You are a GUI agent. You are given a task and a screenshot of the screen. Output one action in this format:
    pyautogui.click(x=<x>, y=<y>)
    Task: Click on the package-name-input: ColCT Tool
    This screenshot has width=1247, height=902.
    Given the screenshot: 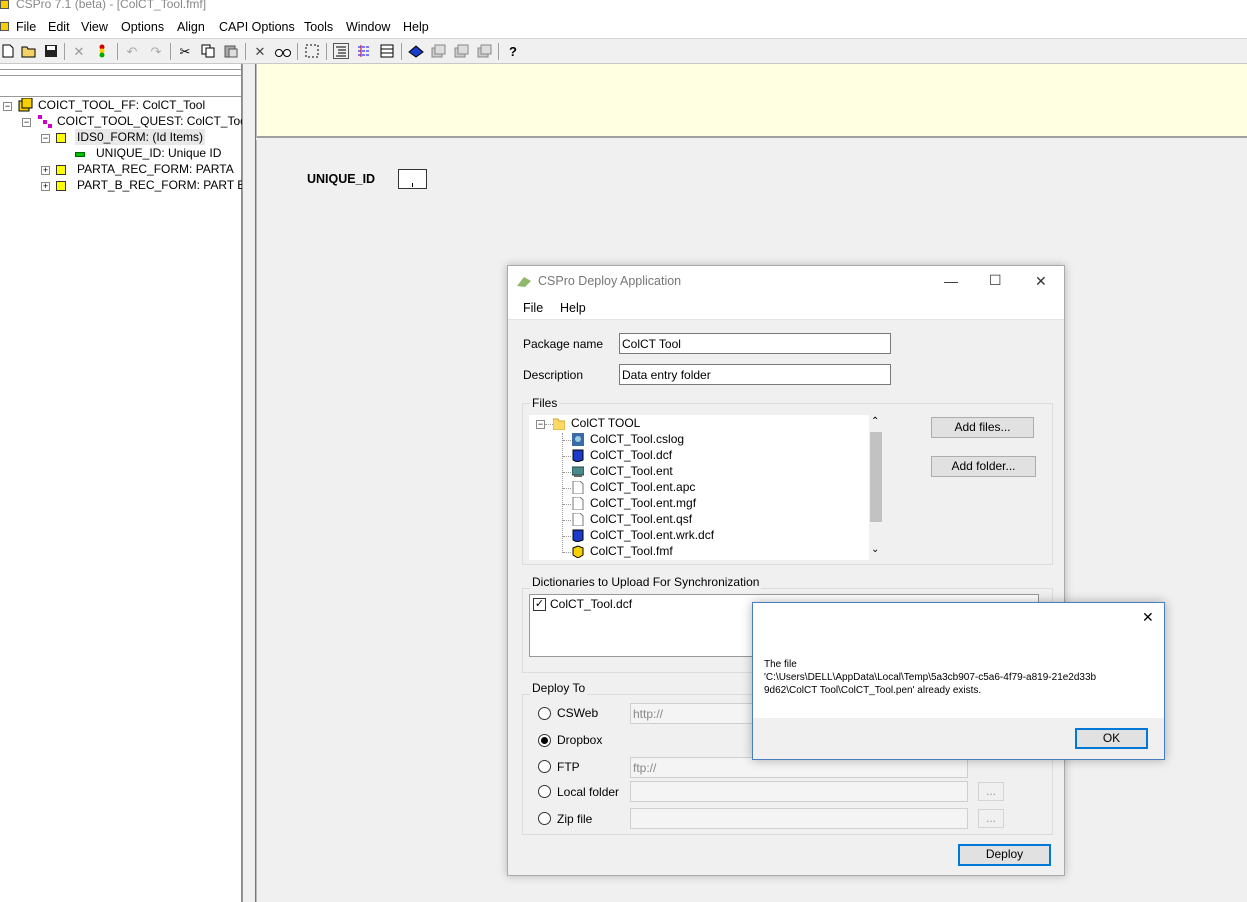 What is the action you would take?
    pyautogui.click(x=755, y=343)
    